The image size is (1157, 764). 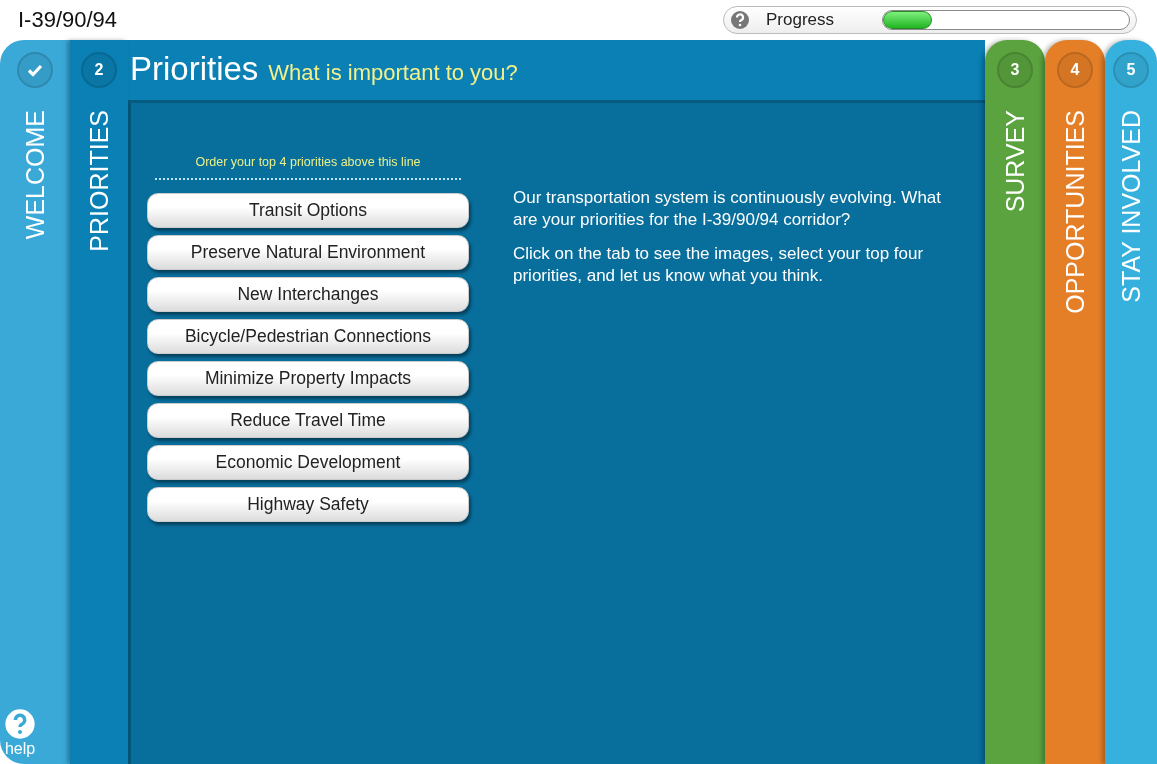 I want to click on step-number: 4, so click(x=1075, y=70).